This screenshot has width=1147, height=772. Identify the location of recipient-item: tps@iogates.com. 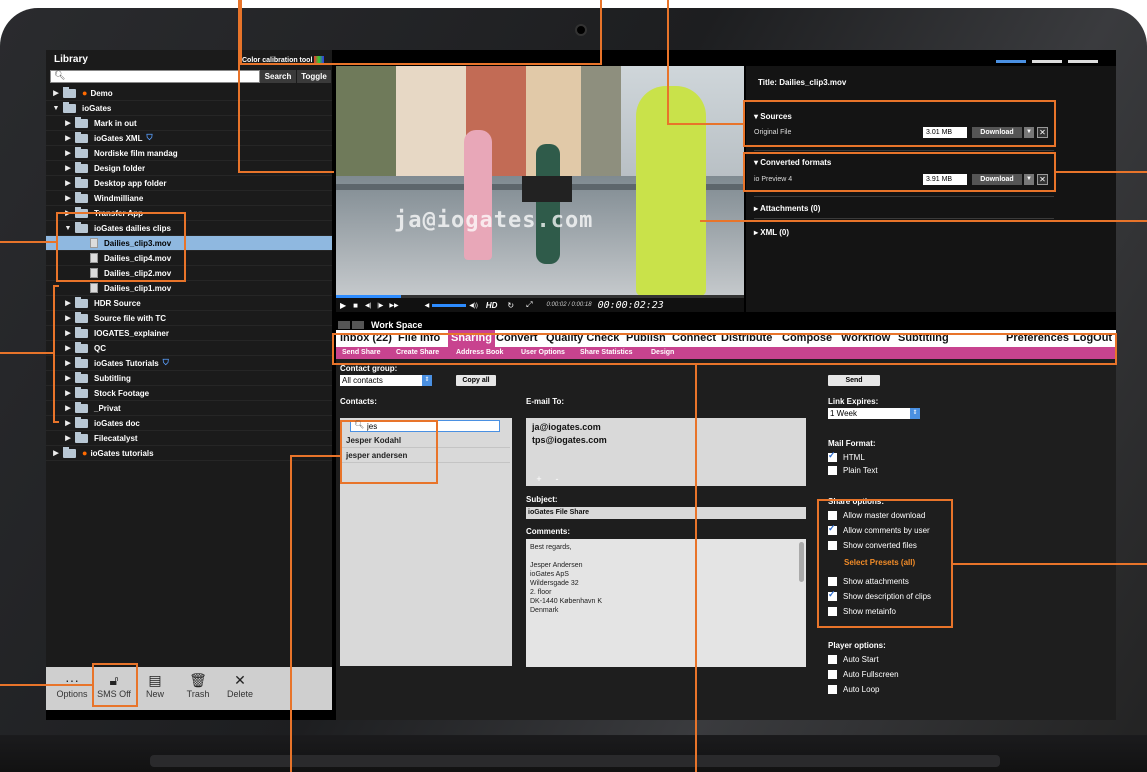
(569, 440).